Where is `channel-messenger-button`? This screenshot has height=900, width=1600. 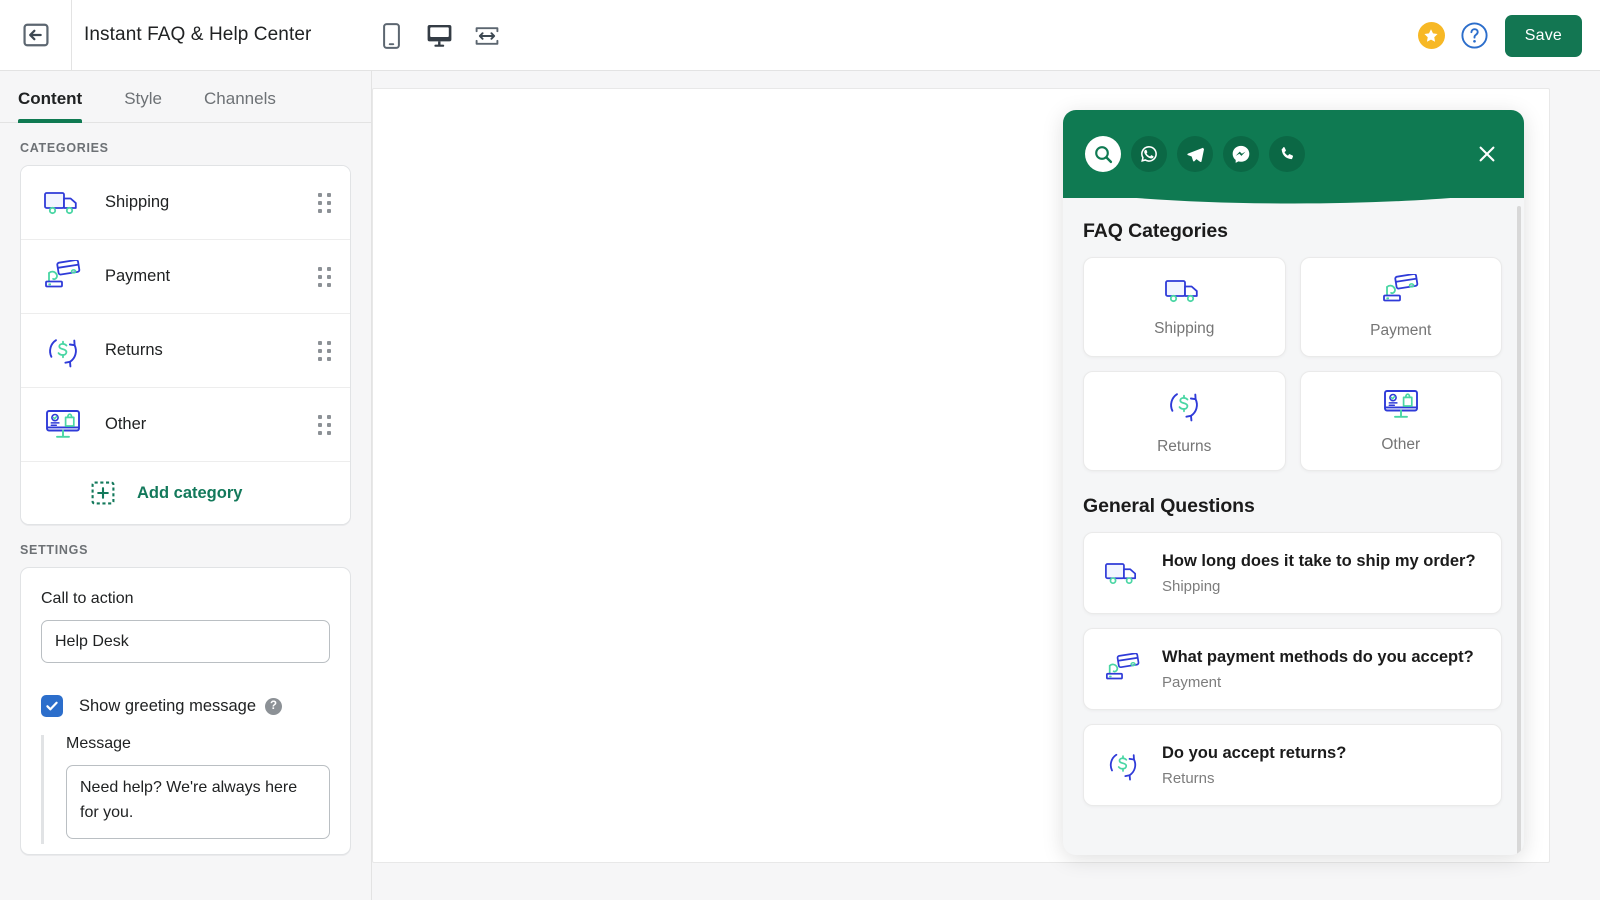 channel-messenger-button is located at coordinates (1241, 154).